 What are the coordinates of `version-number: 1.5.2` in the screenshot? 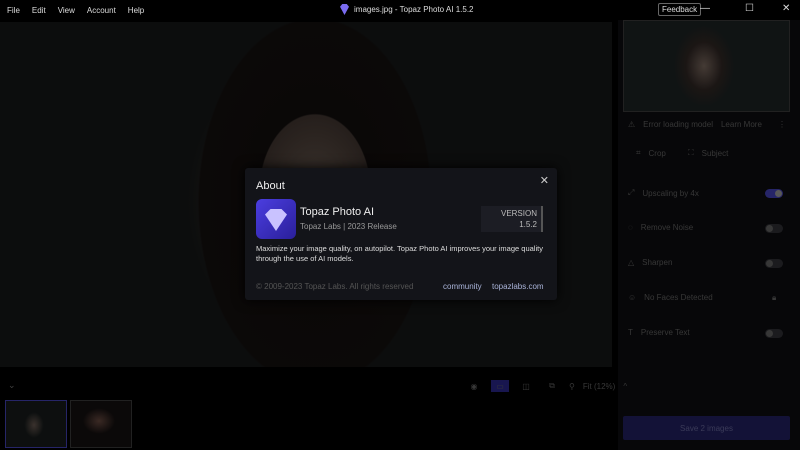 It's located at (528, 224).